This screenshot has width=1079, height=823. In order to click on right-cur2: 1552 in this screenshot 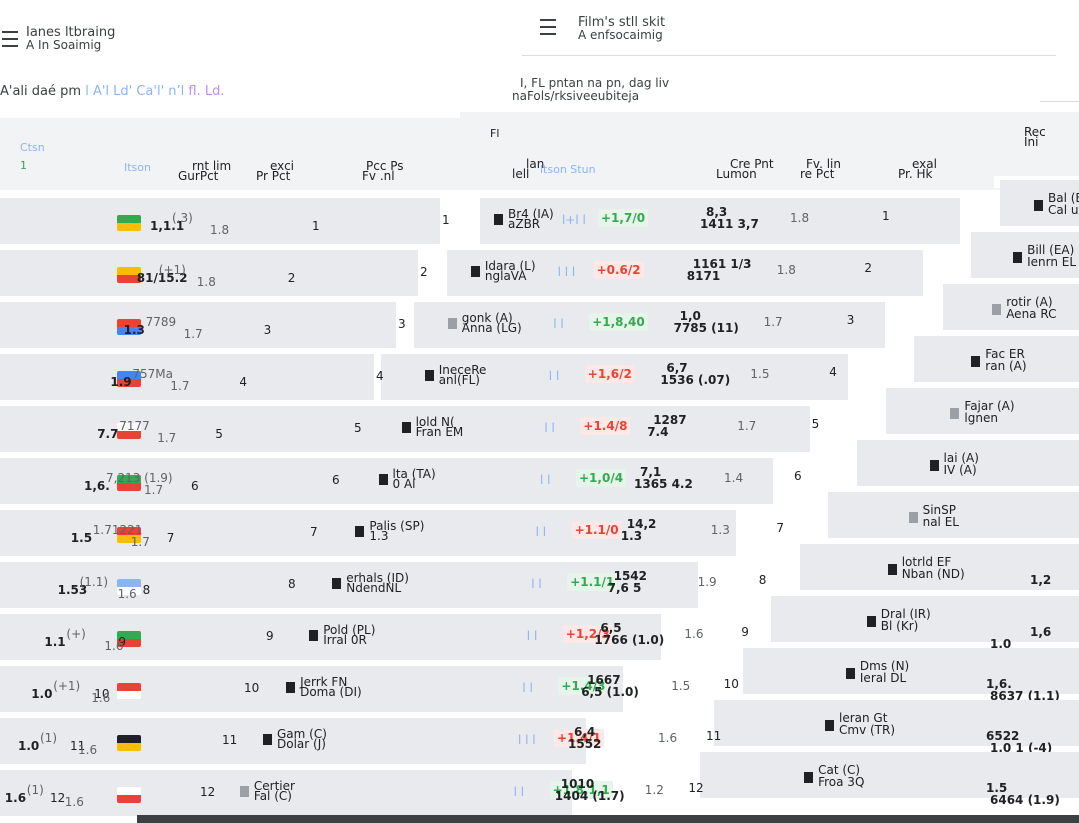, I will do `click(585, 744)`.